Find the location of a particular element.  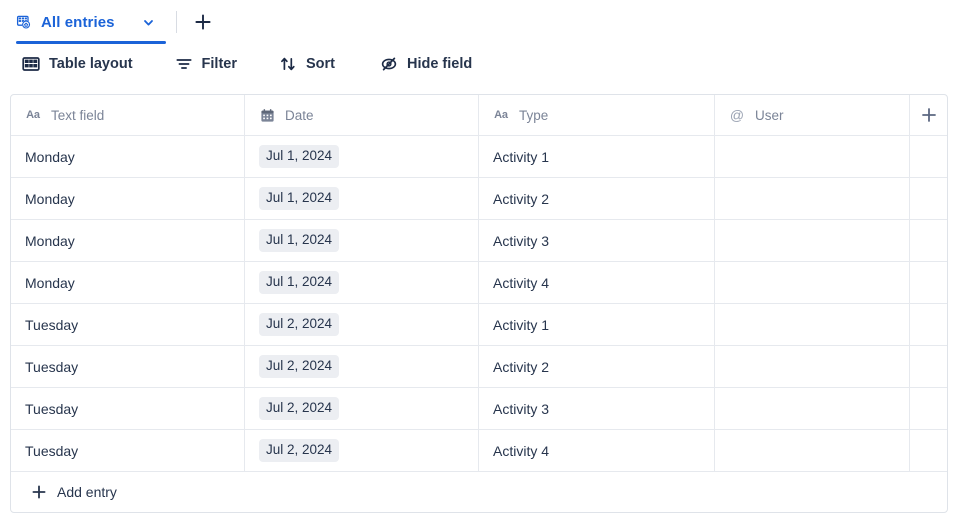

sort-arrows-icon is located at coordinates (288, 64).